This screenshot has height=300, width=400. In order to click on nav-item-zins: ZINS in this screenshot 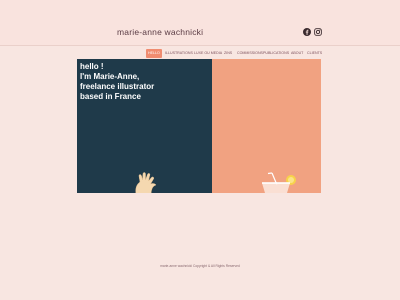, I will do `click(228, 53)`.